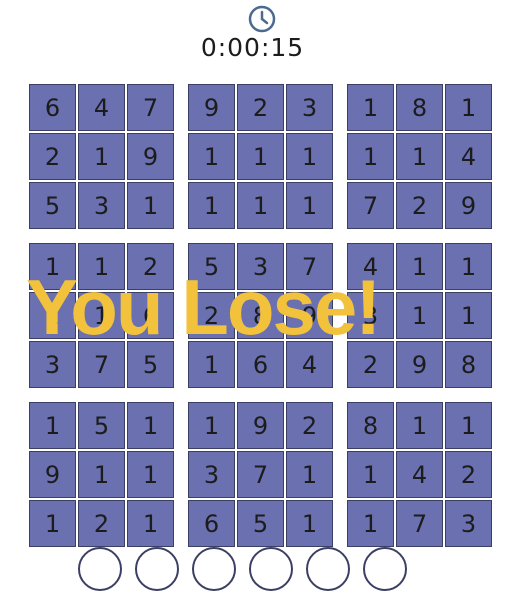 The image size is (505, 591). I want to click on sudoku-block: 192371651, so click(260, 474).